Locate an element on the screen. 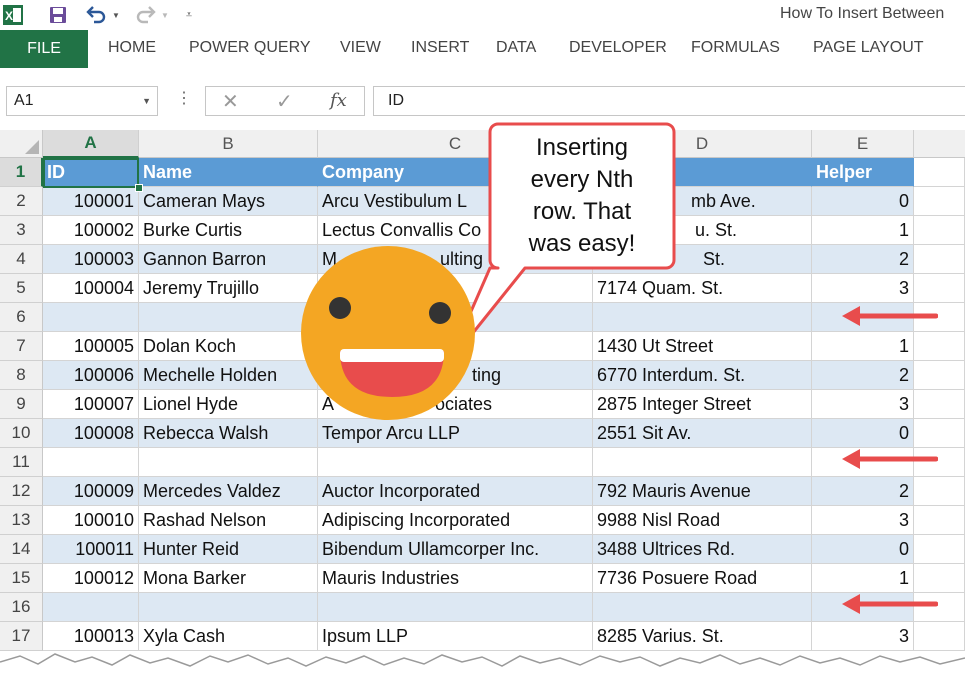  header-cell: Name is located at coordinates (228, 172).